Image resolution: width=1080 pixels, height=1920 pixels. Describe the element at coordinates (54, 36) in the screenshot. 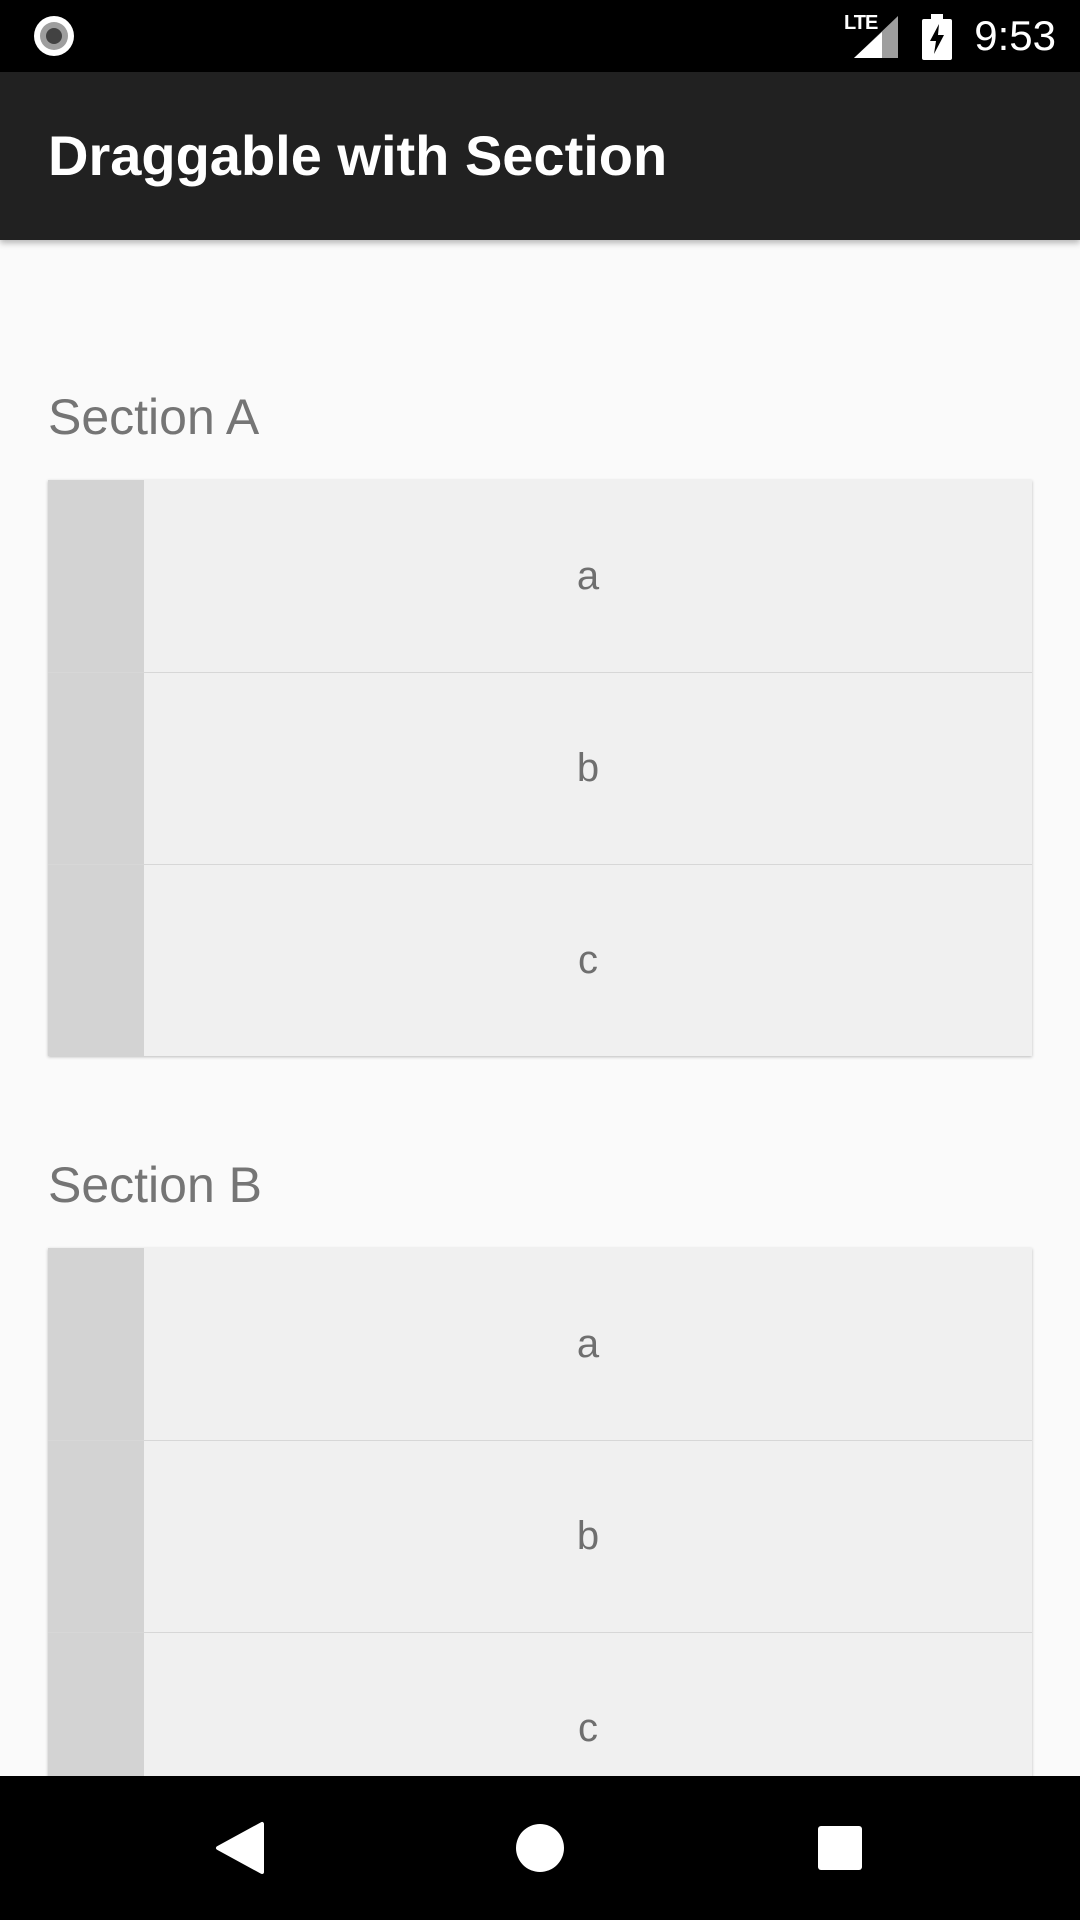

I see `record-icon` at that location.